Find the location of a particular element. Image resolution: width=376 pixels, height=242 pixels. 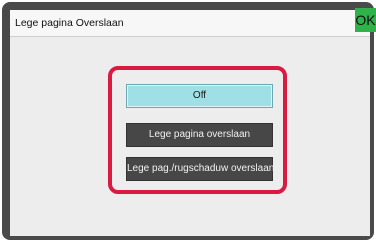

option-skip-blank-and-shadow-button: Lege pag./rugschaduw overslaan is located at coordinates (200, 169).